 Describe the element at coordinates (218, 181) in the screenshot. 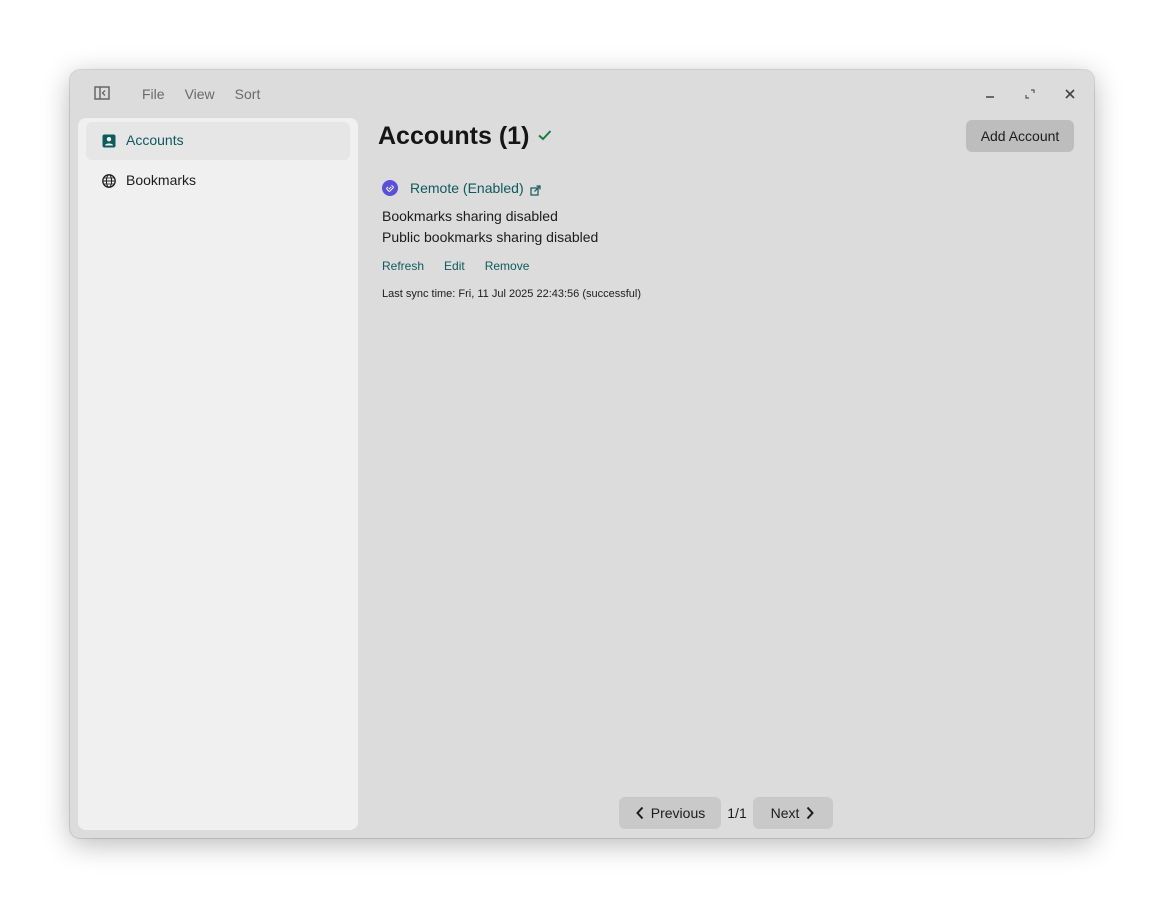

I see `sidebar-item-bookmarks: Bookmarks` at that location.